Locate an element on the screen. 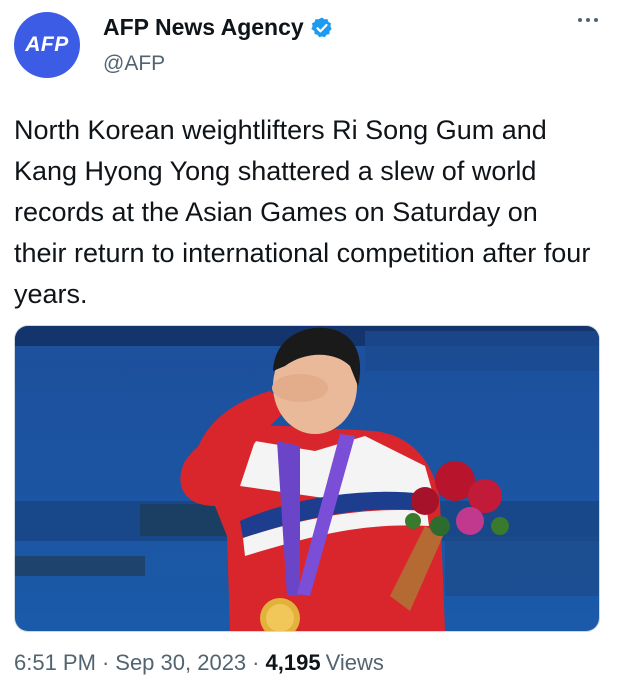 This screenshot has width=620, height=699. more-options-icon is located at coordinates (588, 20).